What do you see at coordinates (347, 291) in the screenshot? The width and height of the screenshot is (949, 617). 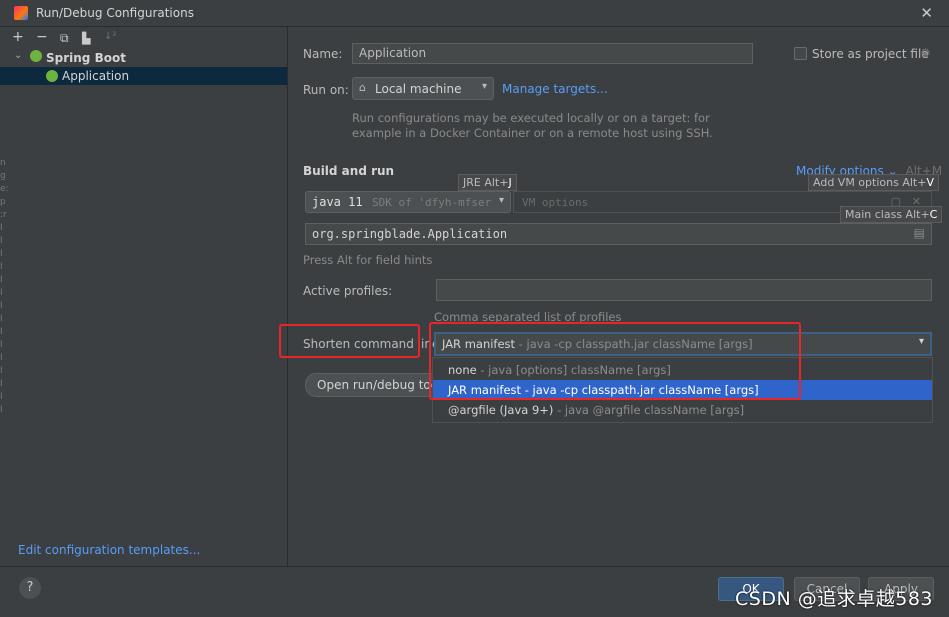 I see `active-profiles-label: Active profiles:` at bounding box center [347, 291].